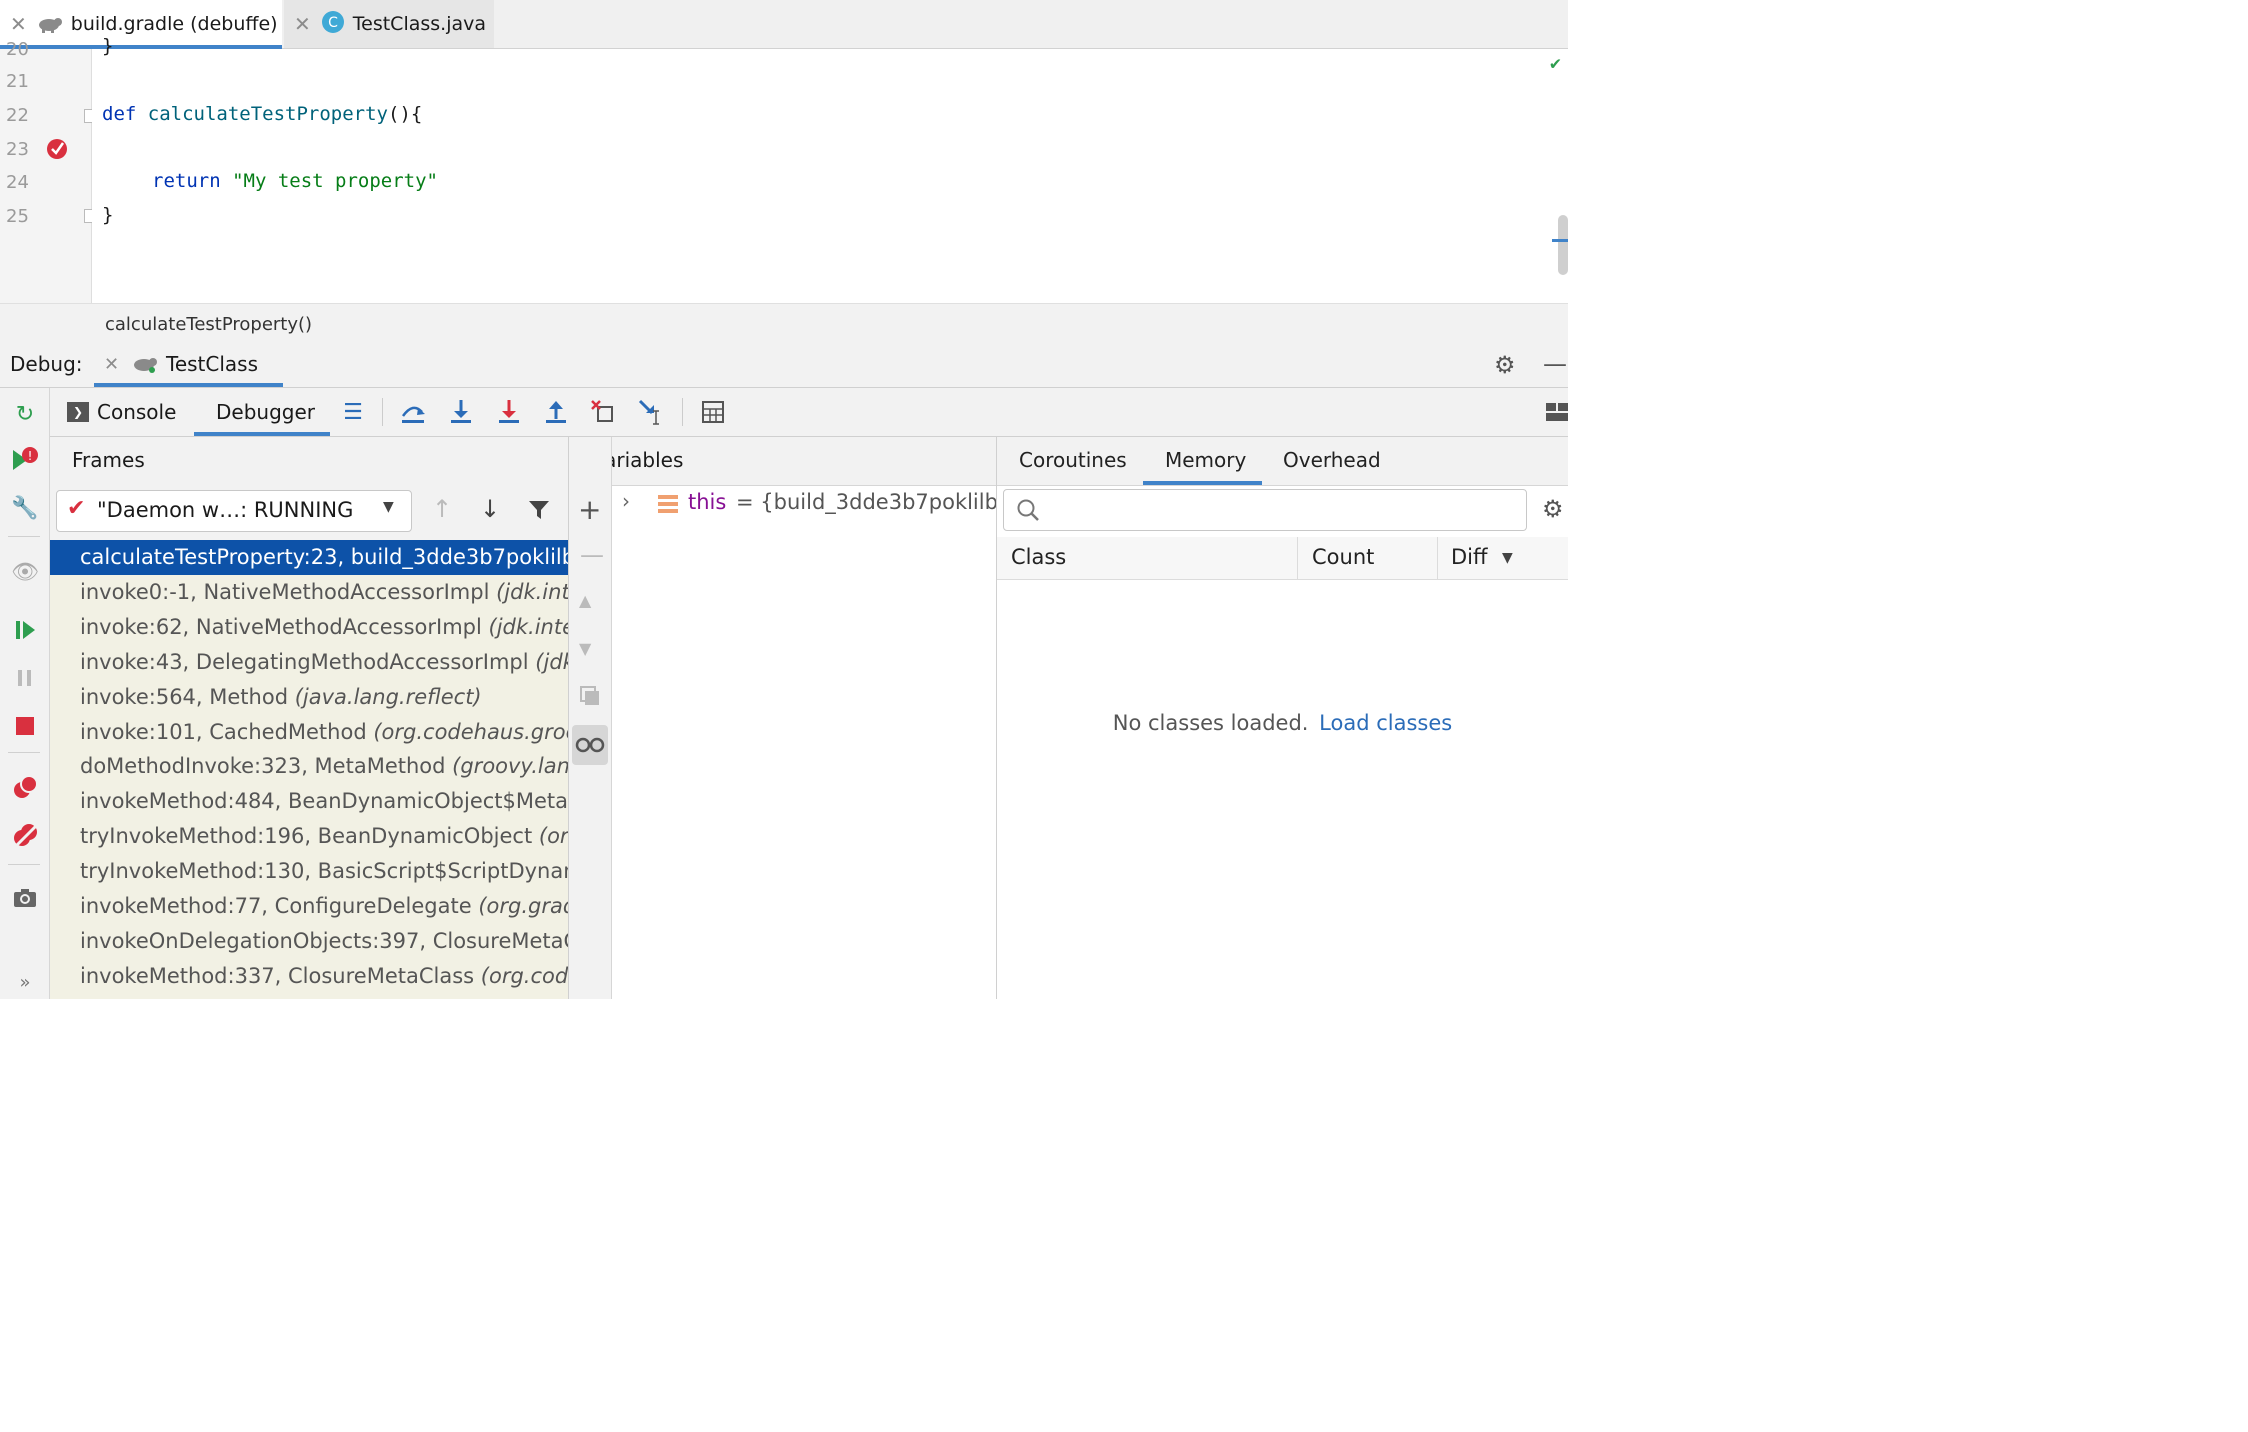 This screenshot has height=1432, width=2248. Describe the element at coordinates (208, 324) in the screenshot. I see `breadcrumb: calculateTestProperty()` at that location.